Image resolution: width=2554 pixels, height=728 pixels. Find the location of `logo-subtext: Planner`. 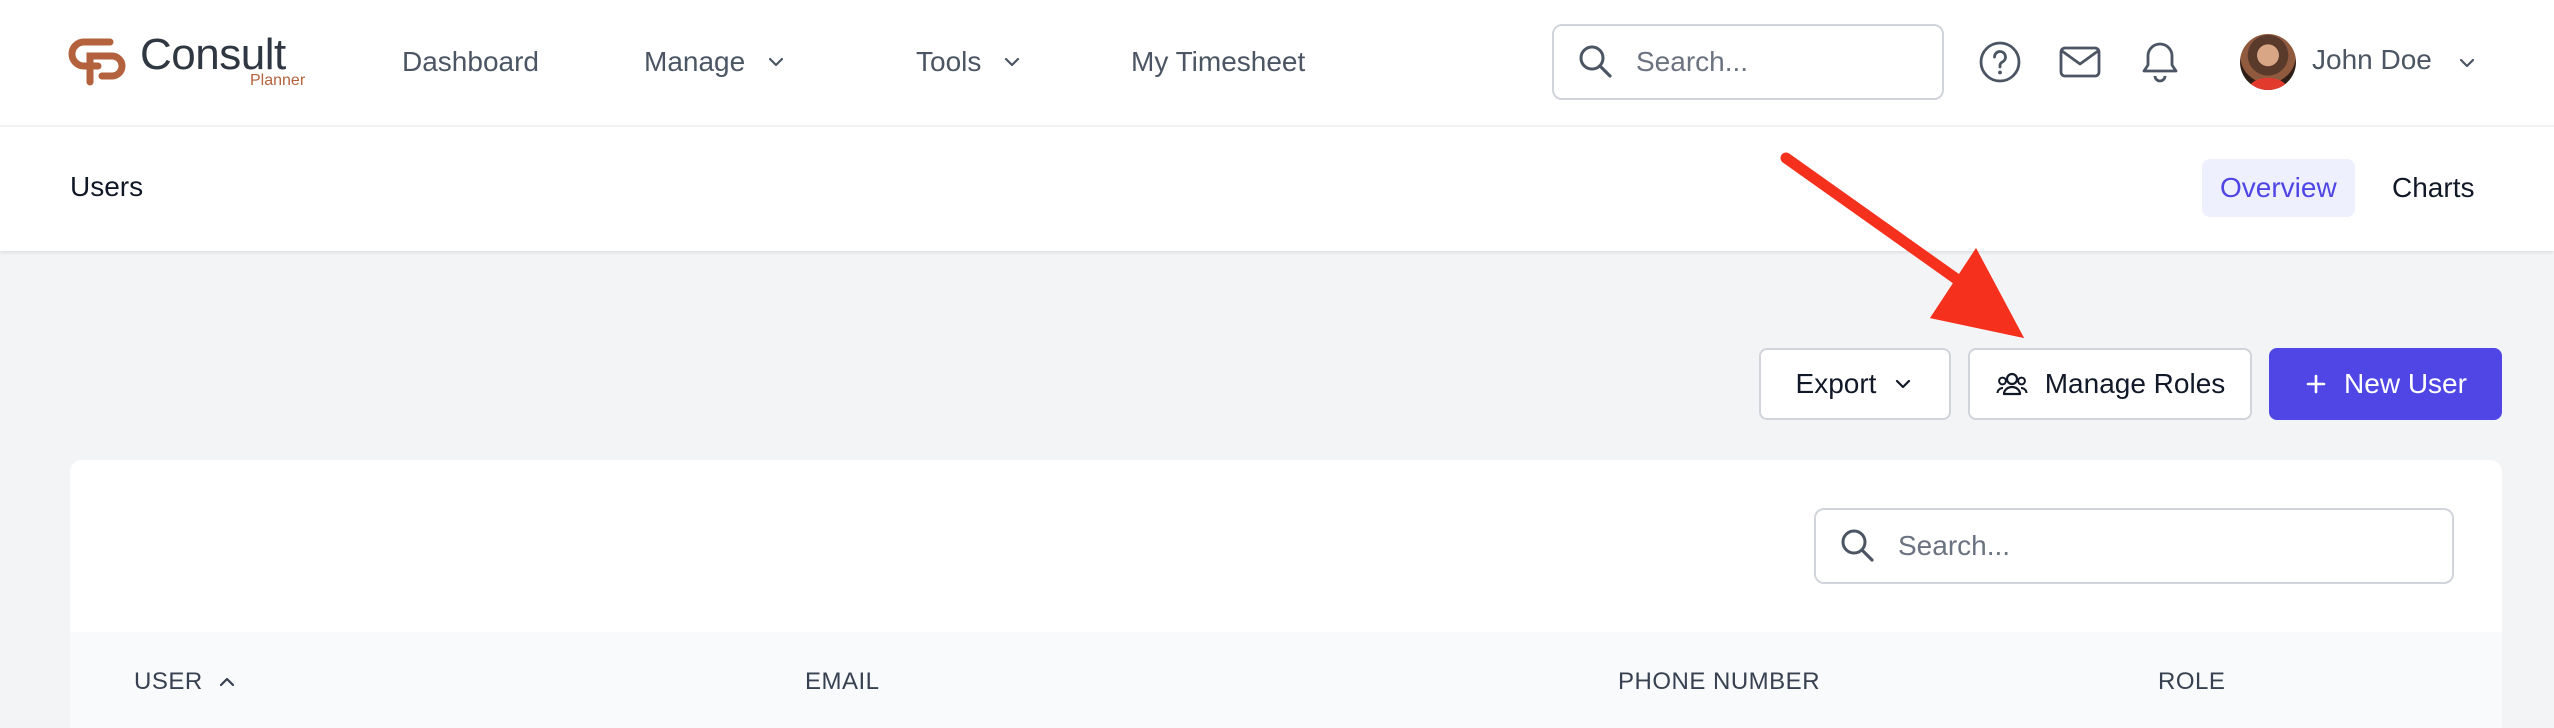

logo-subtext: Planner is located at coordinates (278, 80).